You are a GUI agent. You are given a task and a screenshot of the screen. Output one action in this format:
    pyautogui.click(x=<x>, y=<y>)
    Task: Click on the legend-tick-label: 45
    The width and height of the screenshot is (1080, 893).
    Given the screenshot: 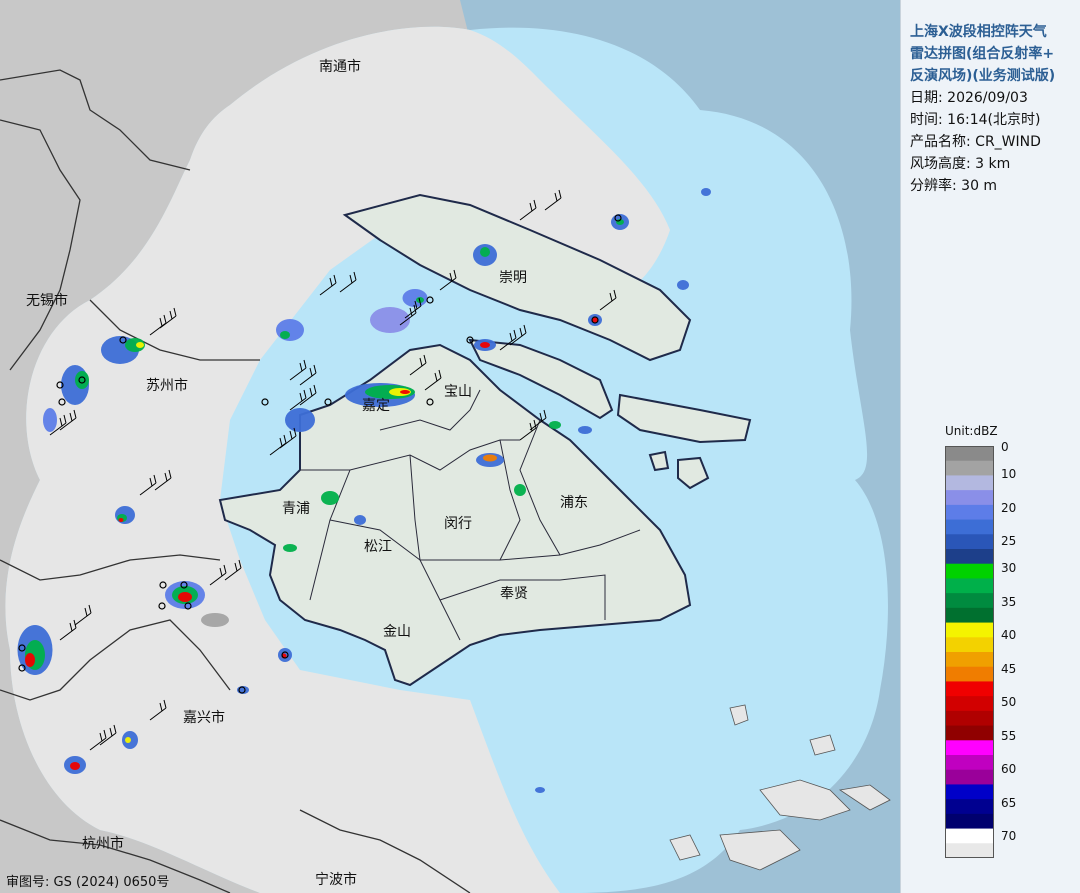 What is the action you would take?
    pyautogui.click(x=1009, y=669)
    